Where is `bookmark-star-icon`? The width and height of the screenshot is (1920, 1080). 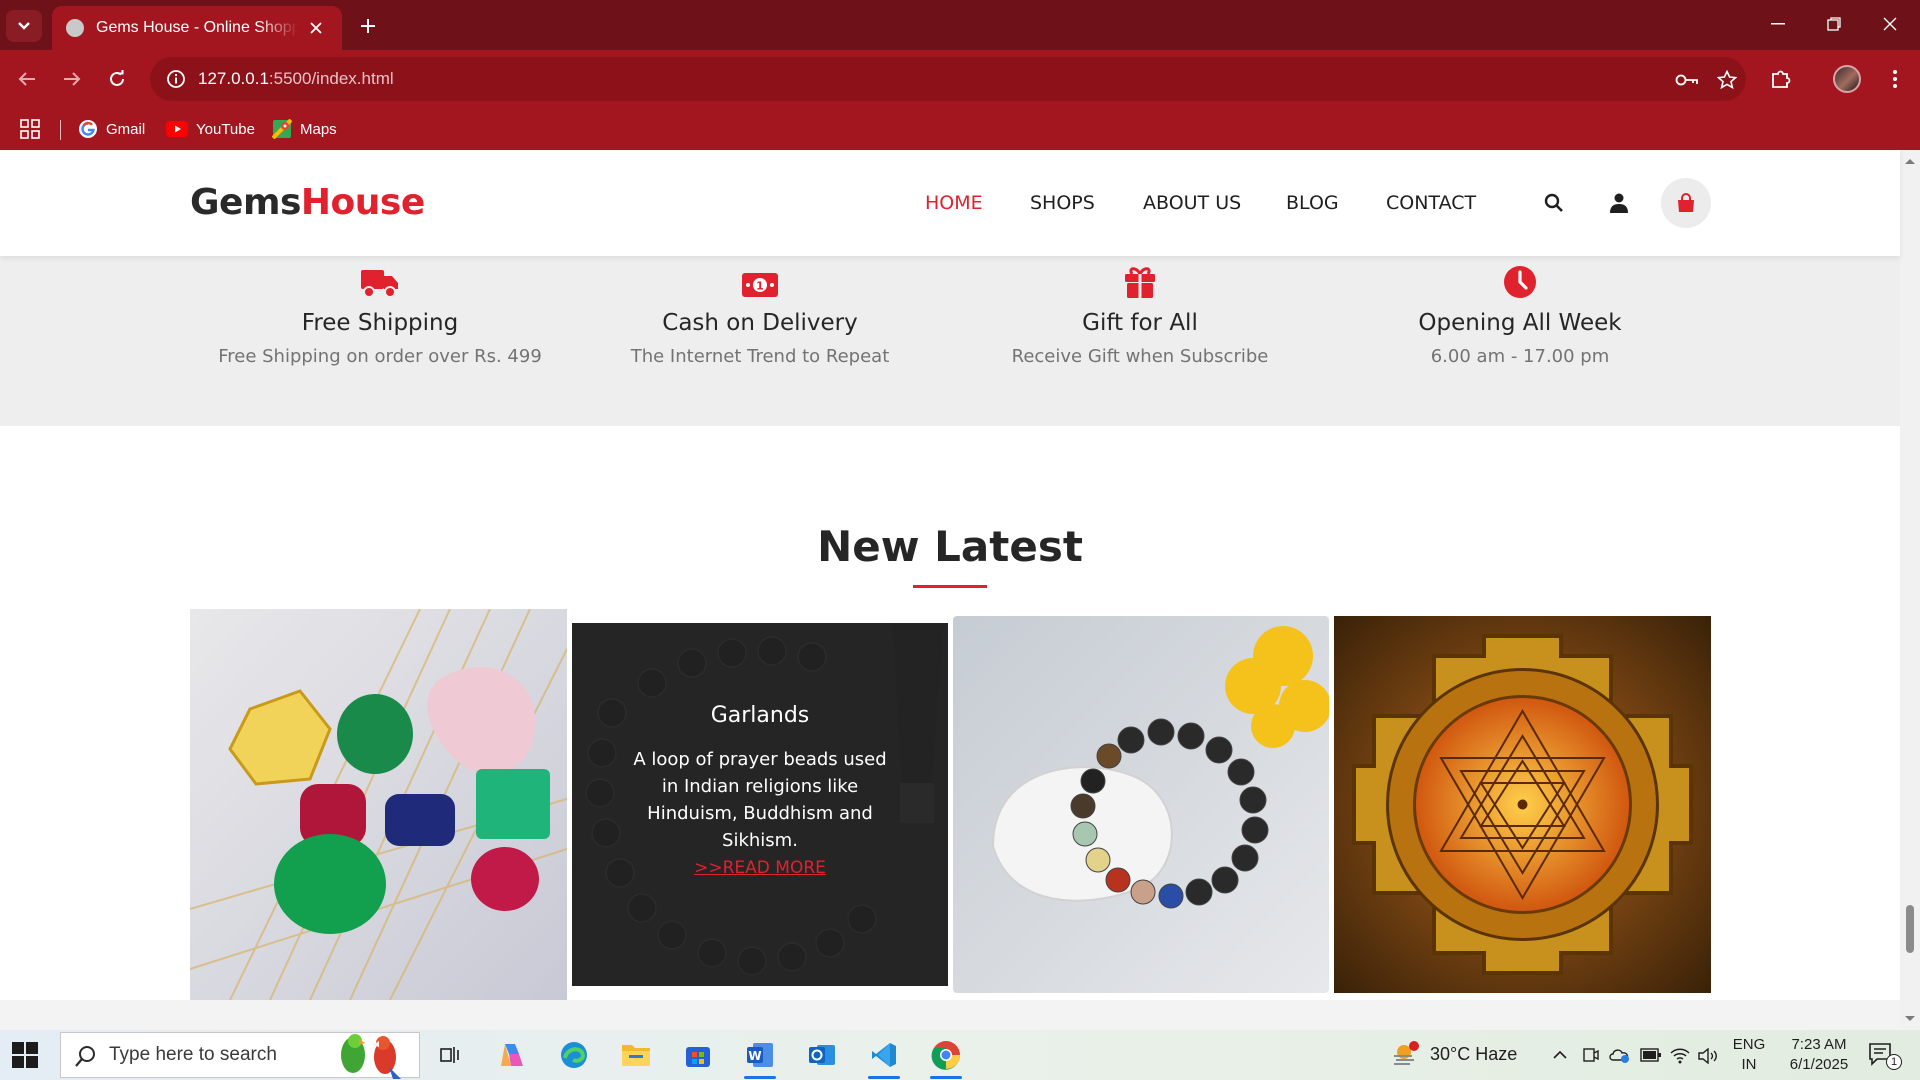
bookmark-star-icon is located at coordinates (1727, 80).